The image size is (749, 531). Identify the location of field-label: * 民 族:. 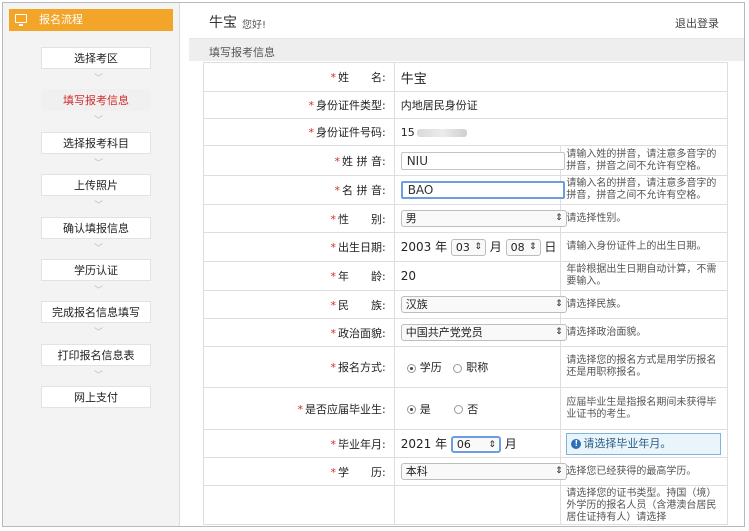
(299, 304).